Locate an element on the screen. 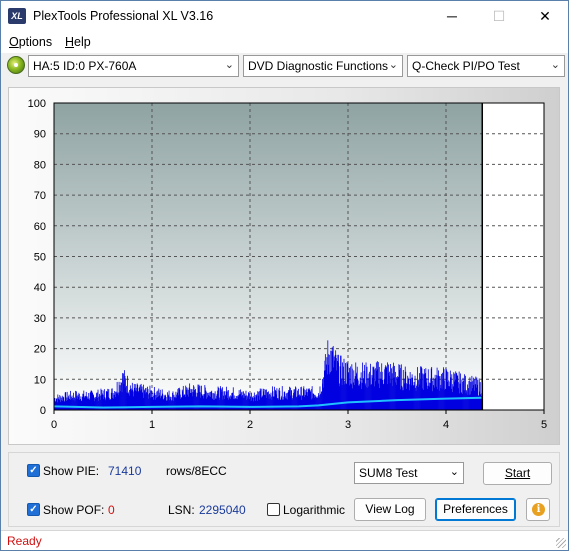 The height and width of the screenshot is (551, 569). menu-bar: Options Help is located at coordinates (284, 42).